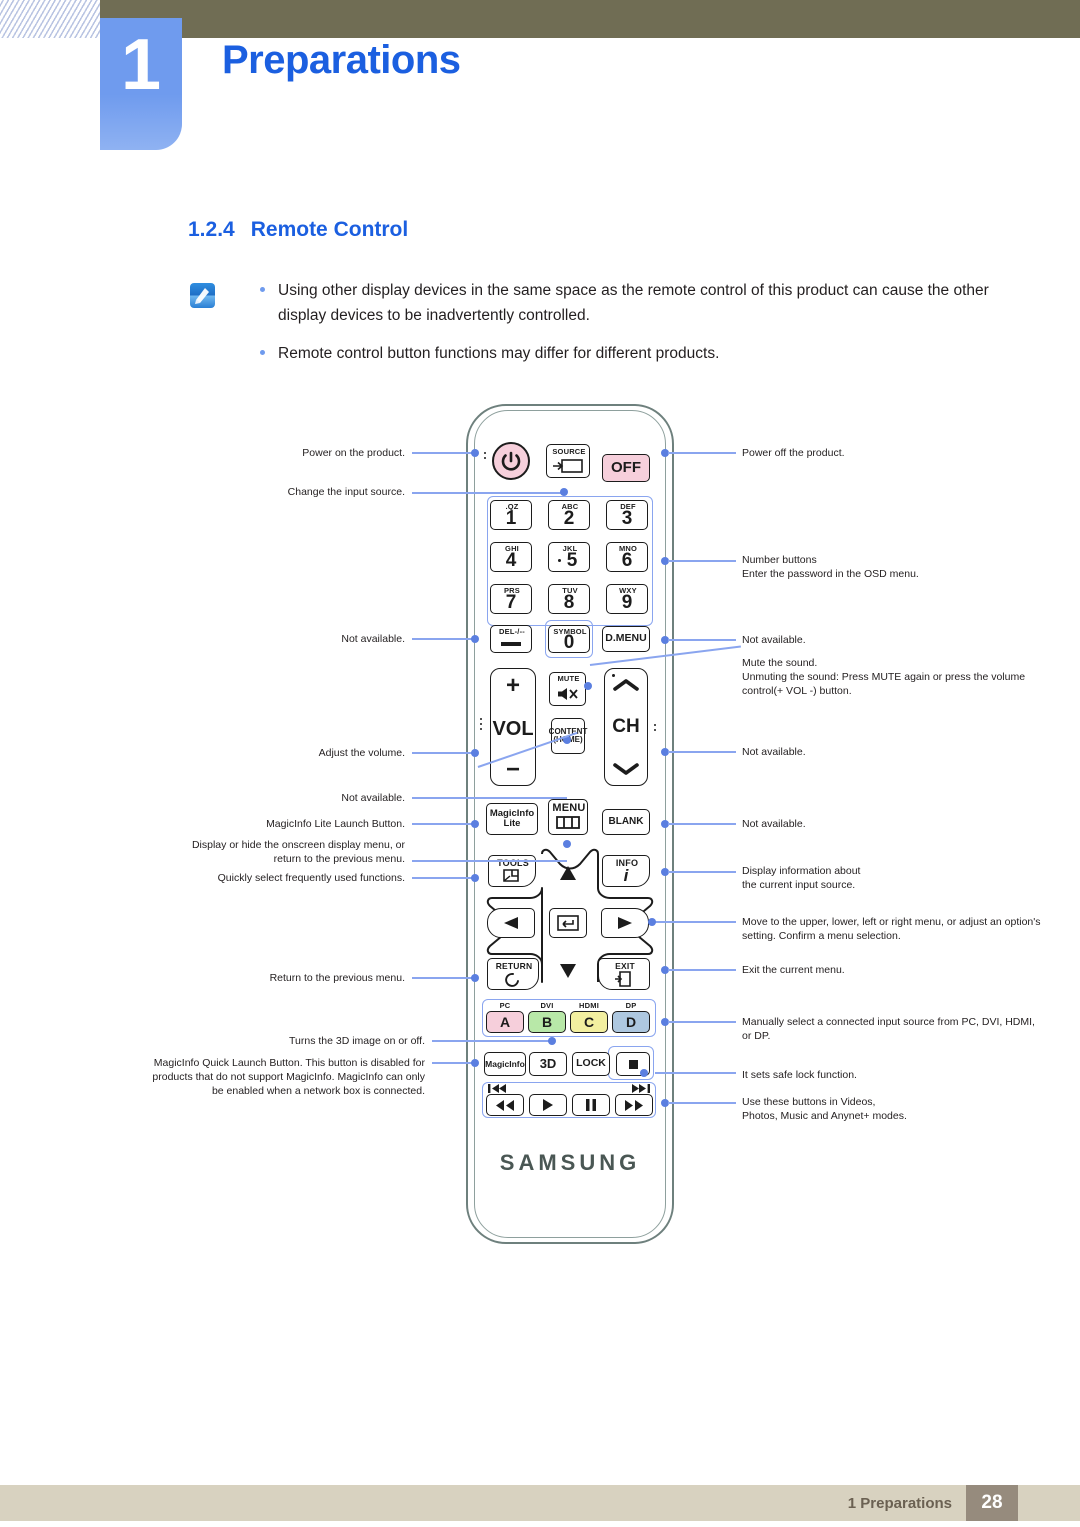 Image resolution: width=1080 pixels, height=1527 pixels. Describe the element at coordinates (589, 1022) in the screenshot. I see `color-c-button: C` at that location.